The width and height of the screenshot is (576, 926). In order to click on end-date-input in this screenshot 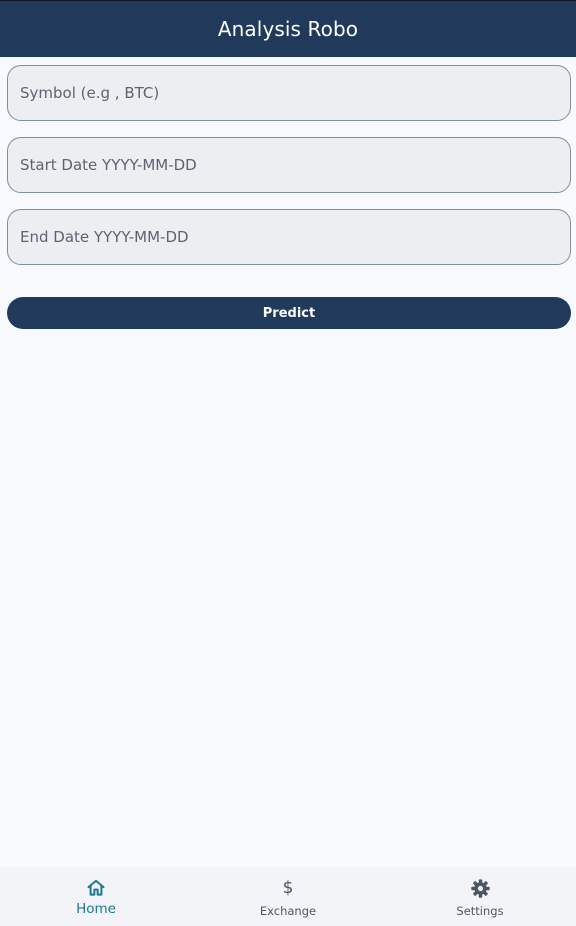, I will do `click(289, 237)`.